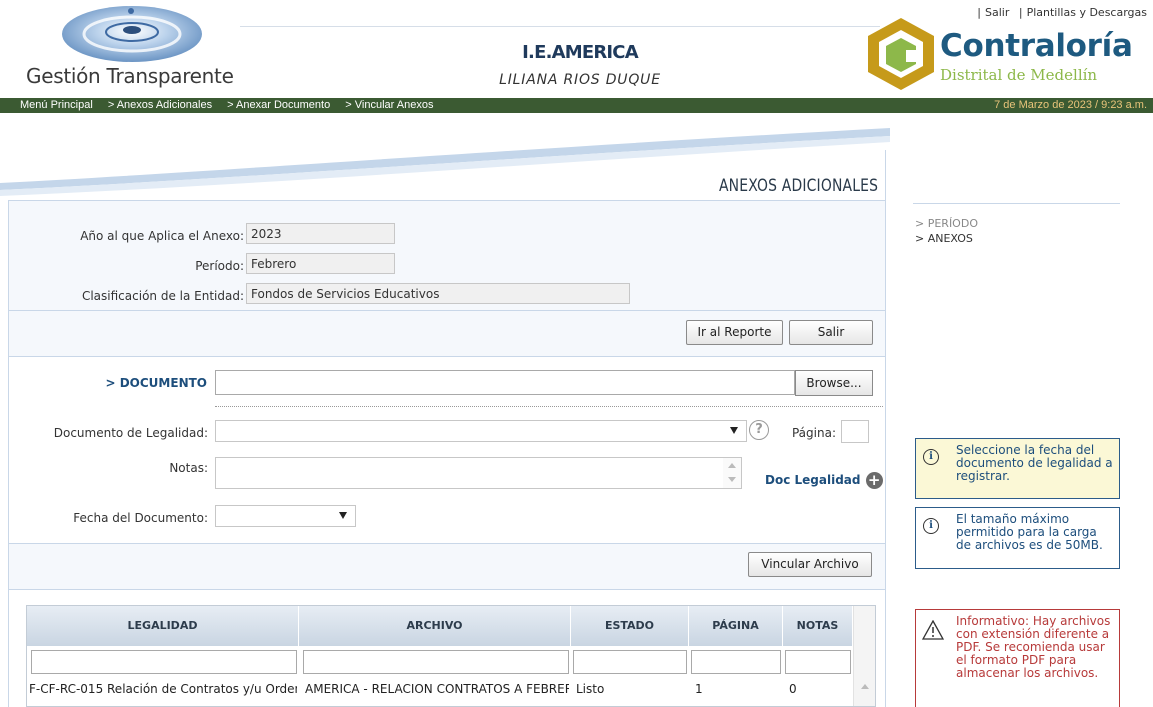 This screenshot has height=707, width=1153. What do you see at coordinates (1087, 12) in the screenshot?
I see `plantillas-link: Plantillas y Descargas` at bounding box center [1087, 12].